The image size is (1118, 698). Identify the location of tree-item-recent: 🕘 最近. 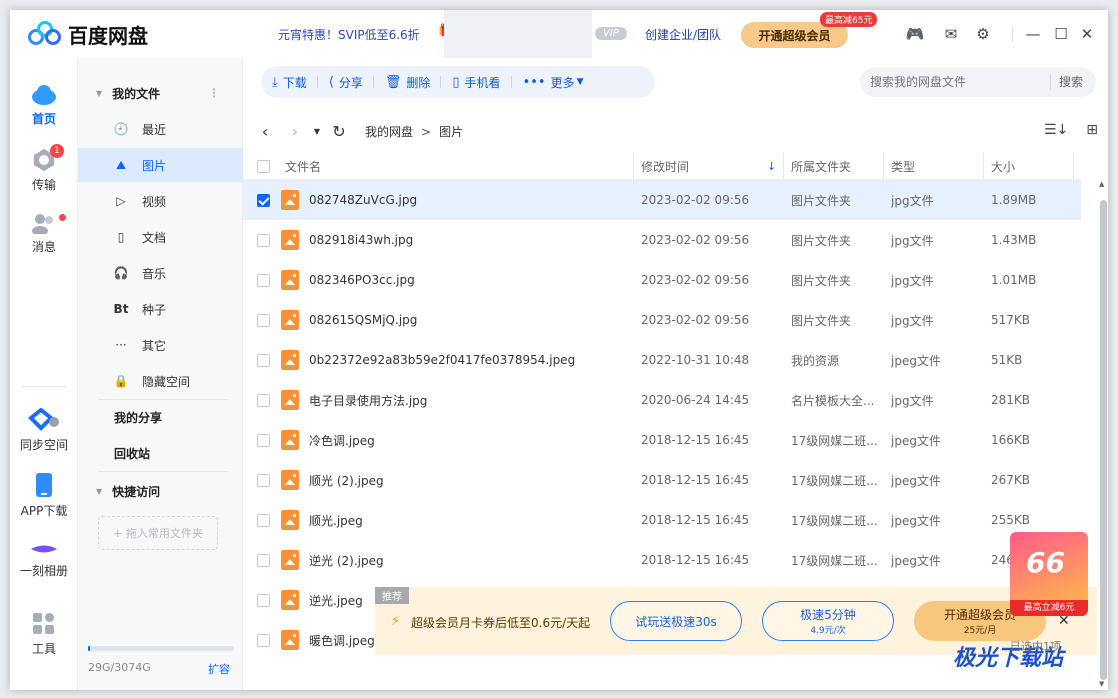
(160, 129).